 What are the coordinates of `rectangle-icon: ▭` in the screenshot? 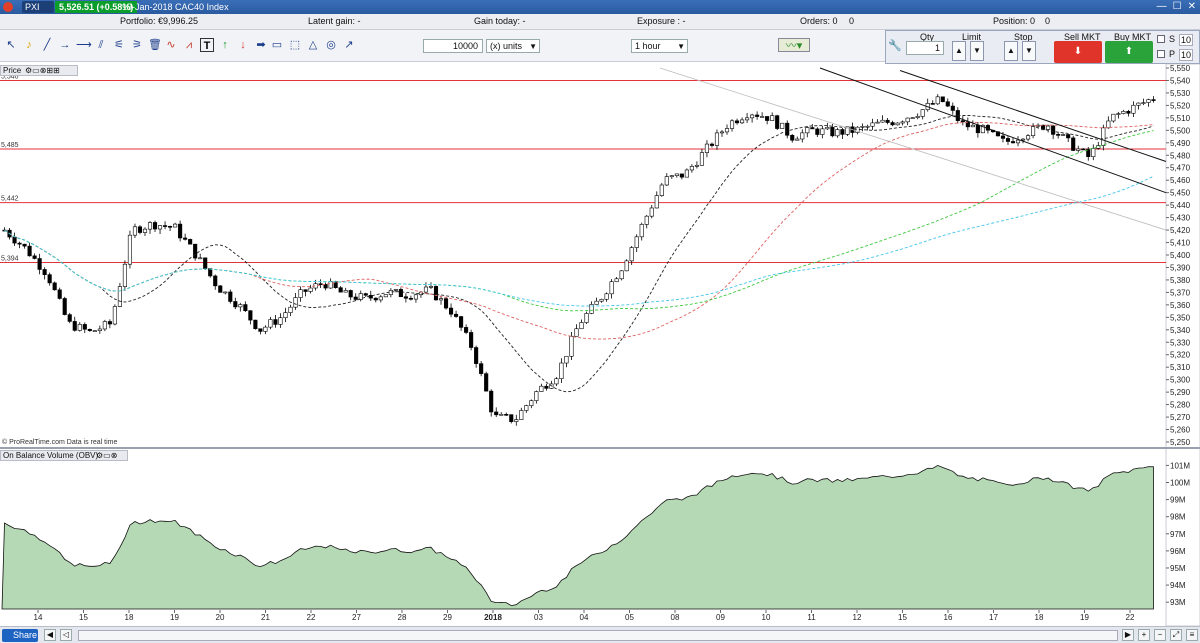 It's located at (277, 45).